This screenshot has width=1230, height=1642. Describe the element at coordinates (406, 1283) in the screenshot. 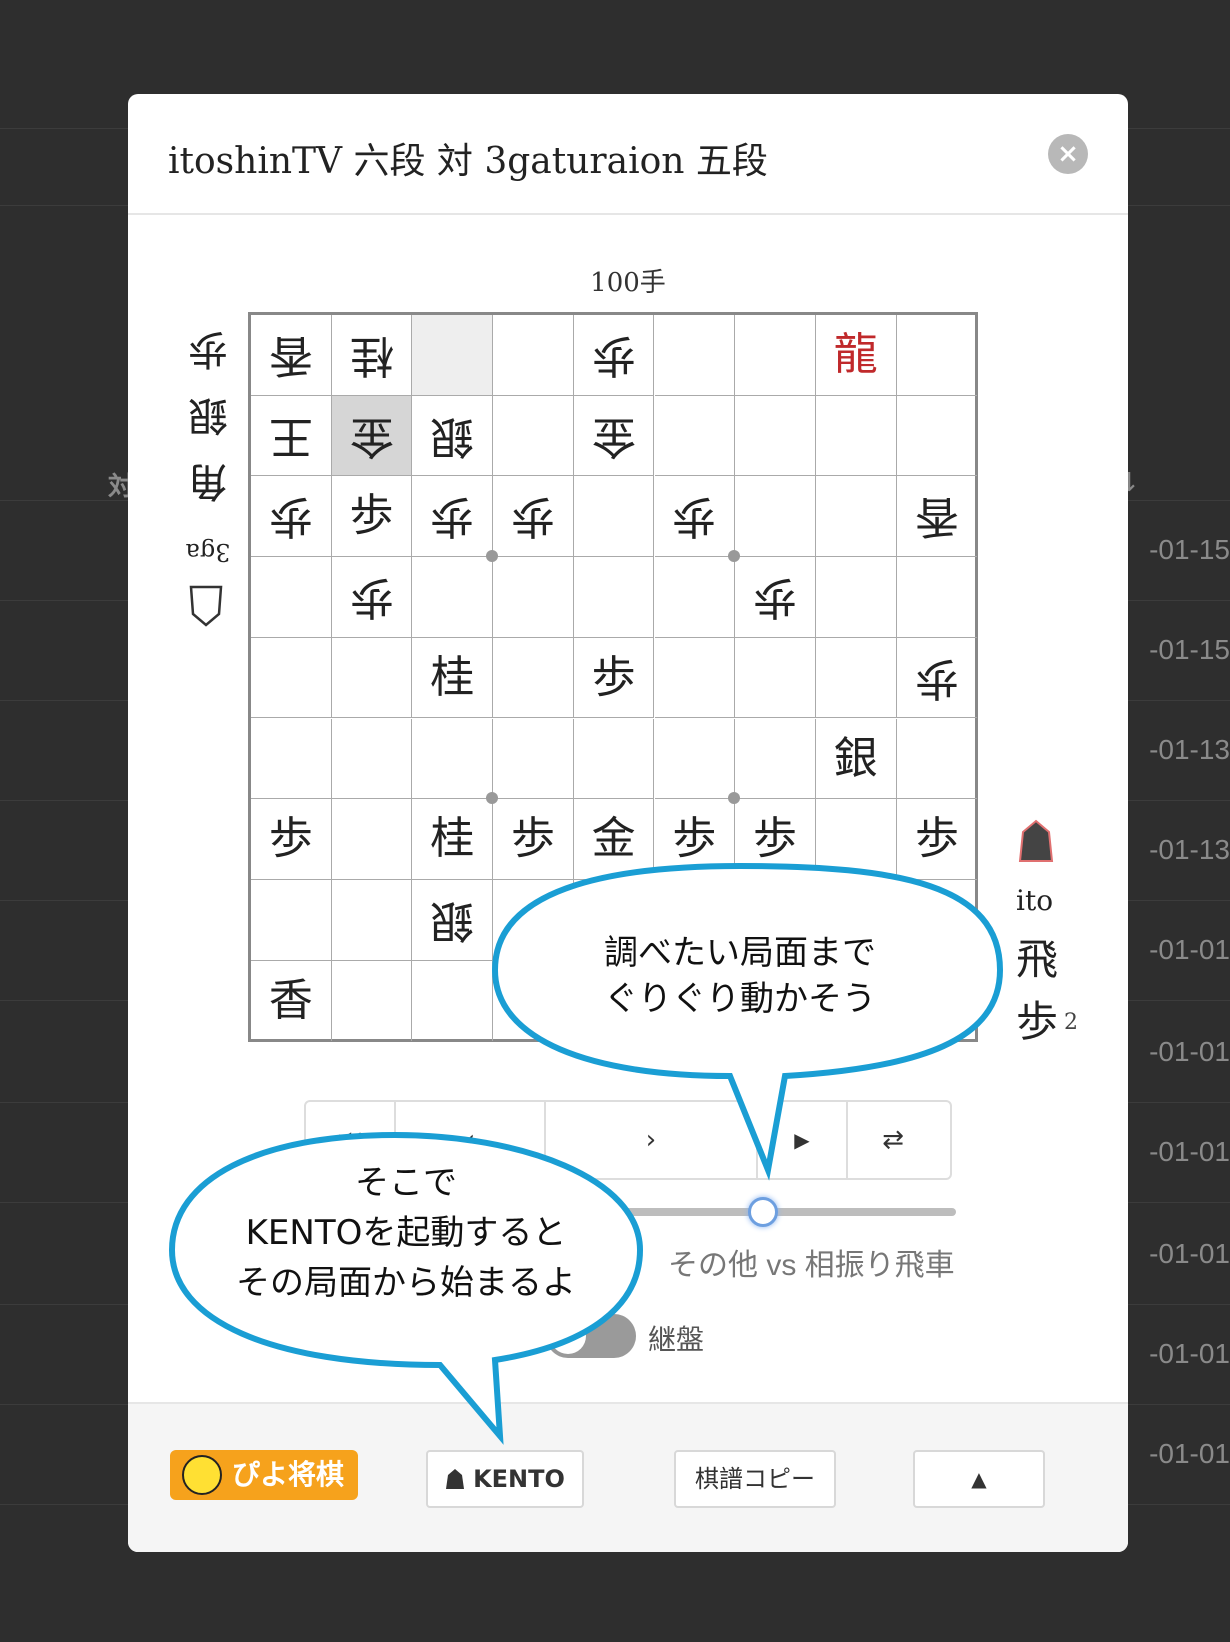

I see `bubble-line: その局面から始まるよ` at that location.